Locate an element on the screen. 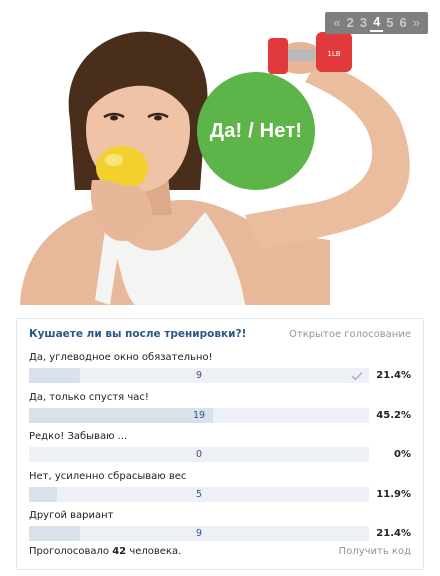  pager-next-button: » is located at coordinates (416, 23).